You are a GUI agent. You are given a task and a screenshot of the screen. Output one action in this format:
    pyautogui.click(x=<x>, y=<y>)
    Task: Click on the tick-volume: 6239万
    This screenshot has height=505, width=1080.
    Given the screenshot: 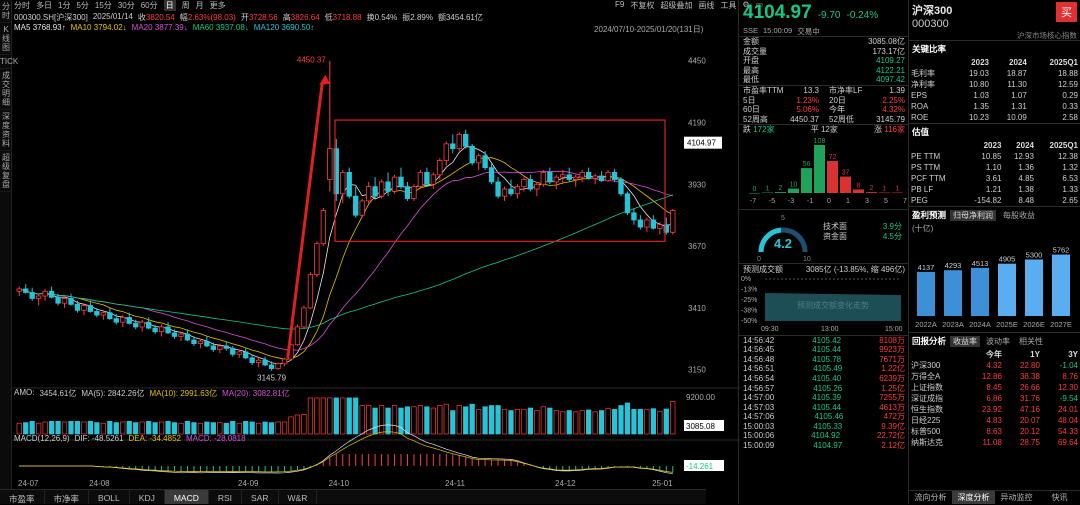 What is the action you would take?
    pyautogui.click(x=892, y=378)
    